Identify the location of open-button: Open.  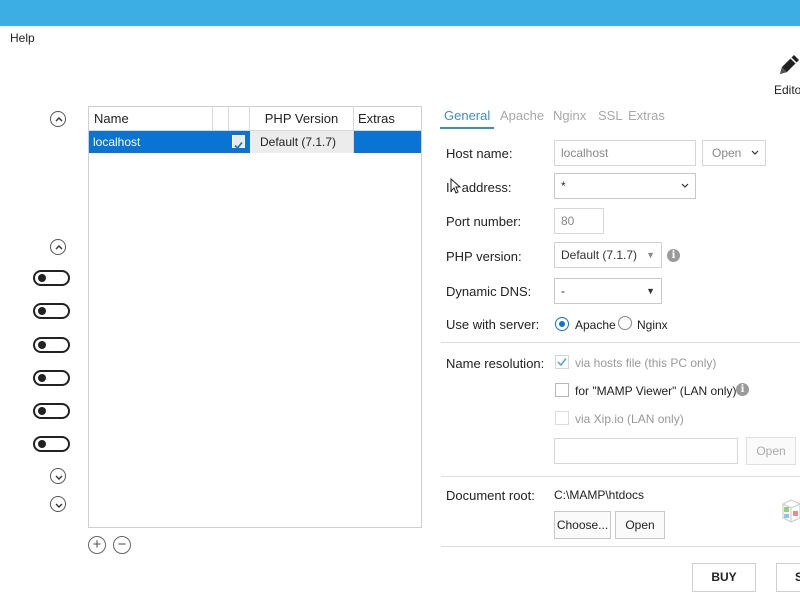
(640, 525).